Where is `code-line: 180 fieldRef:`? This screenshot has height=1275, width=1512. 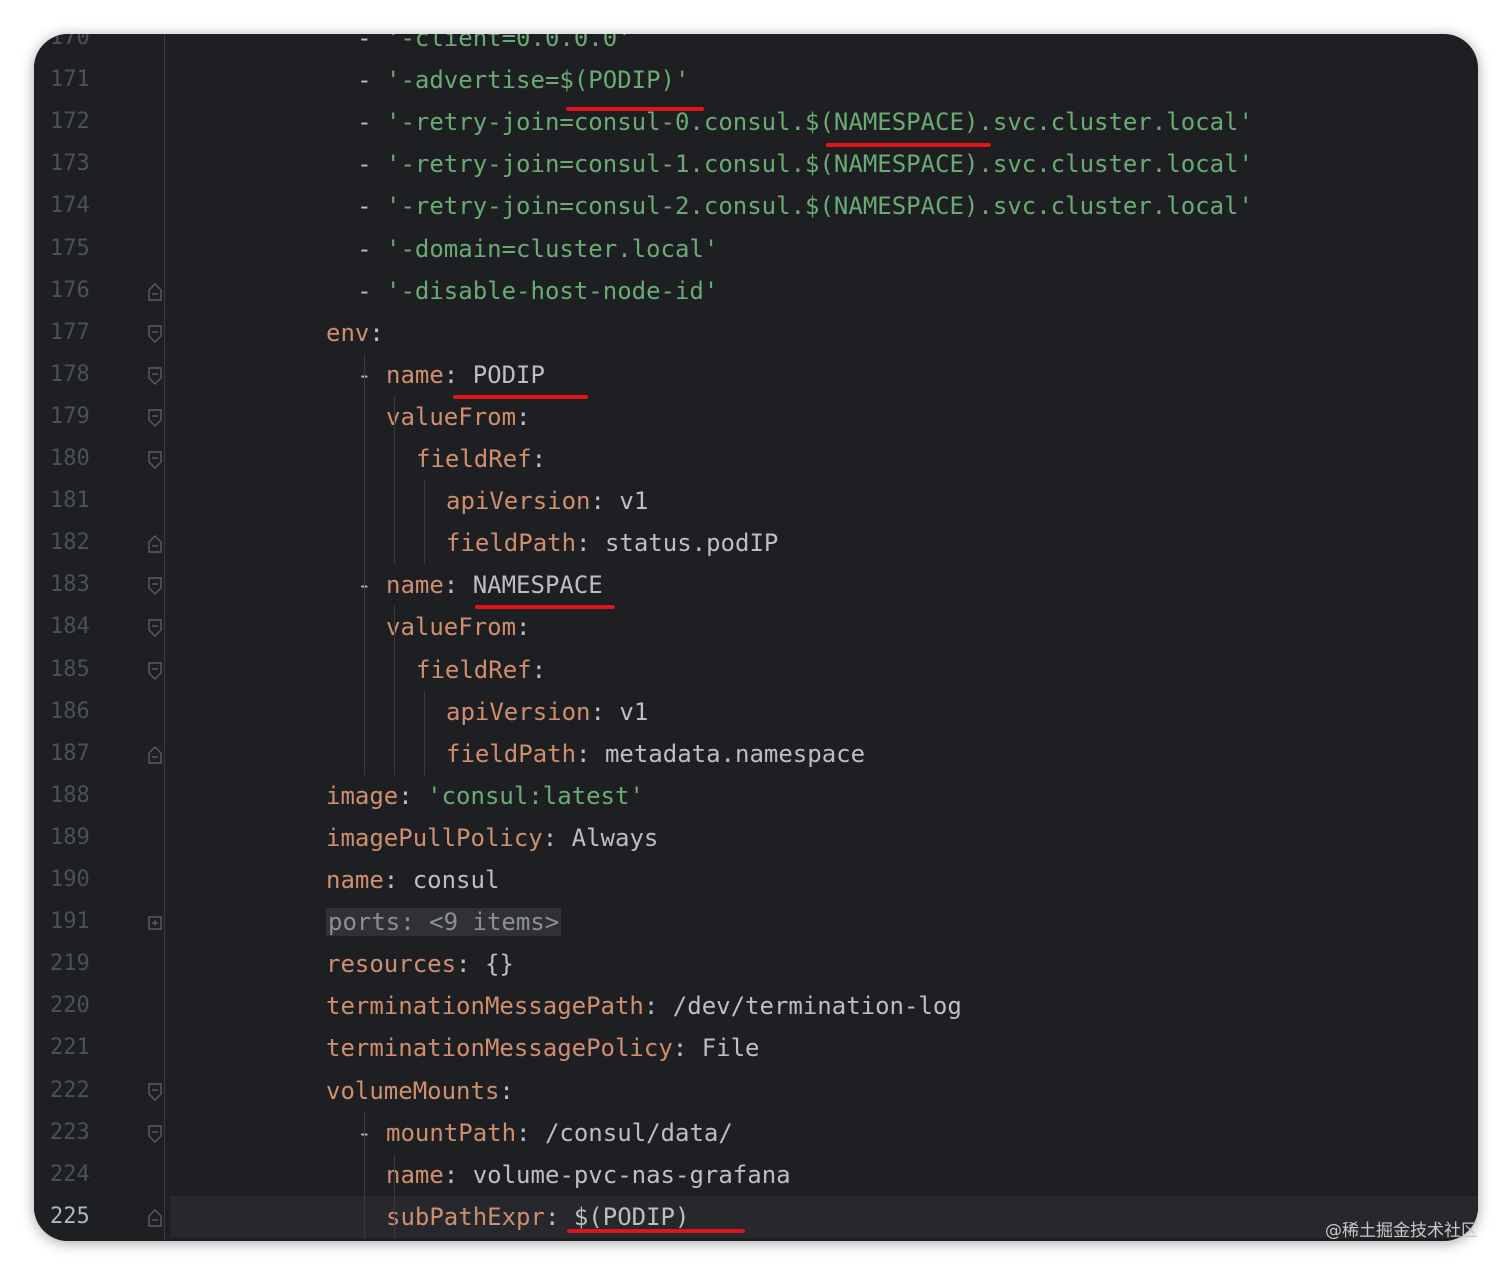
code-line: 180 fieldRef: is located at coordinates (764, 459).